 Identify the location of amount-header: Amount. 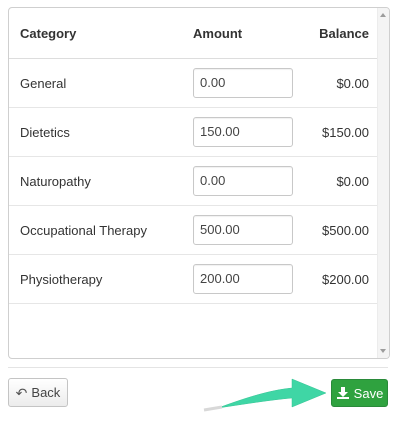
(247, 33).